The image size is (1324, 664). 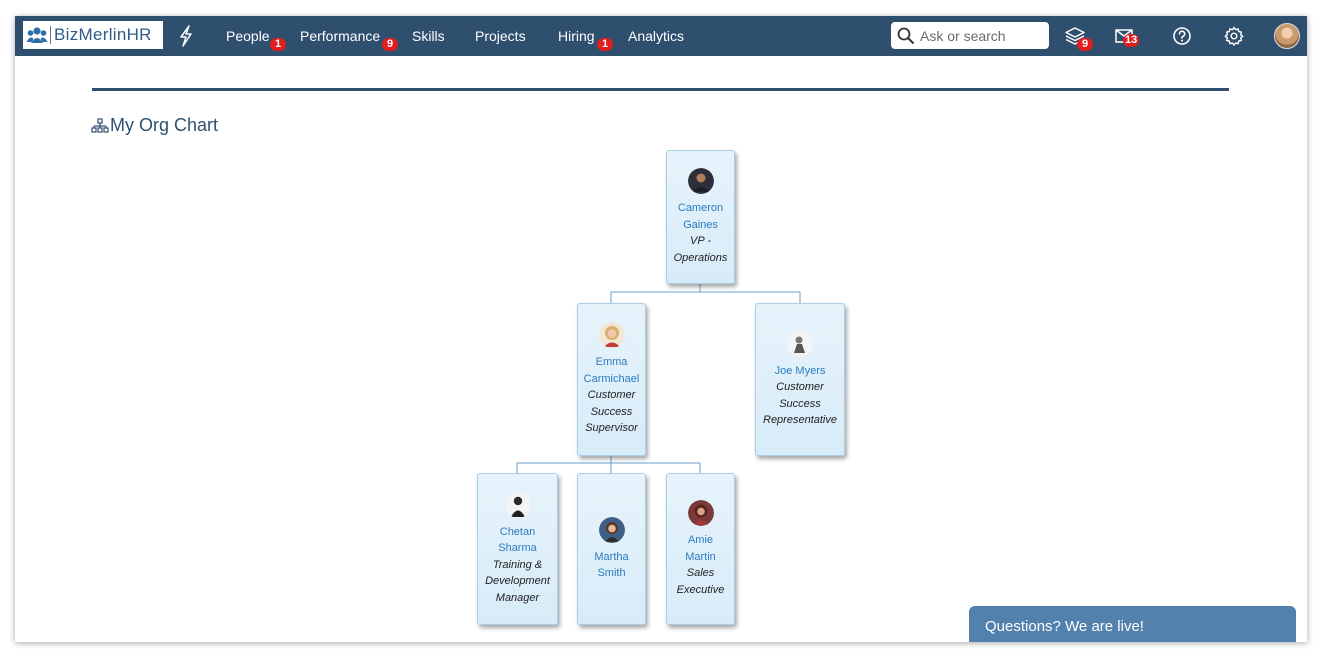 I want to click on employee-role: Development, so click(x=517, y=581).